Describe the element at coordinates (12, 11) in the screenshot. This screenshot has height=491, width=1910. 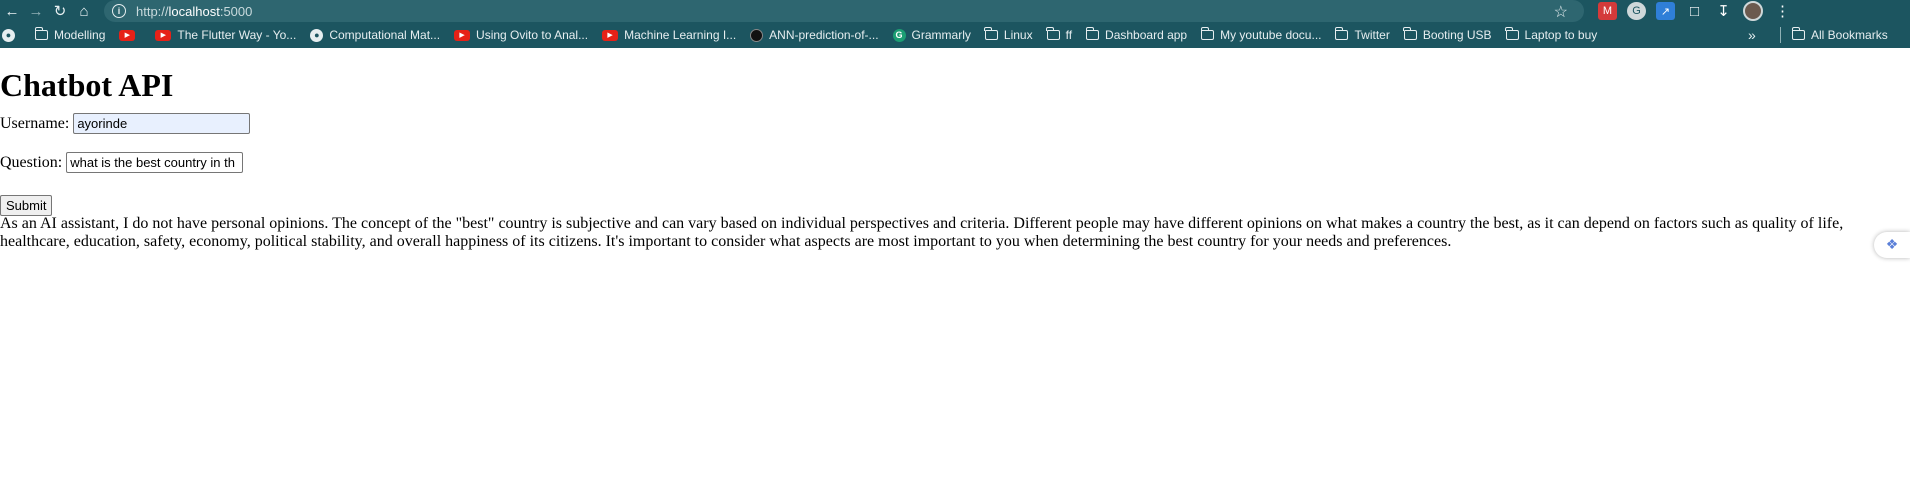
I see `back-arrow-icon: ←` at that location.